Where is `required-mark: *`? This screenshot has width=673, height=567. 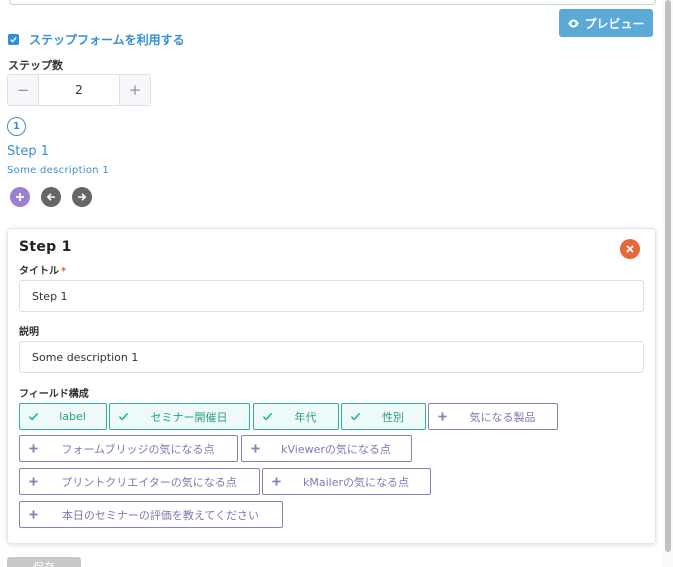 required-mark: * is located at coordinates (64, 271).